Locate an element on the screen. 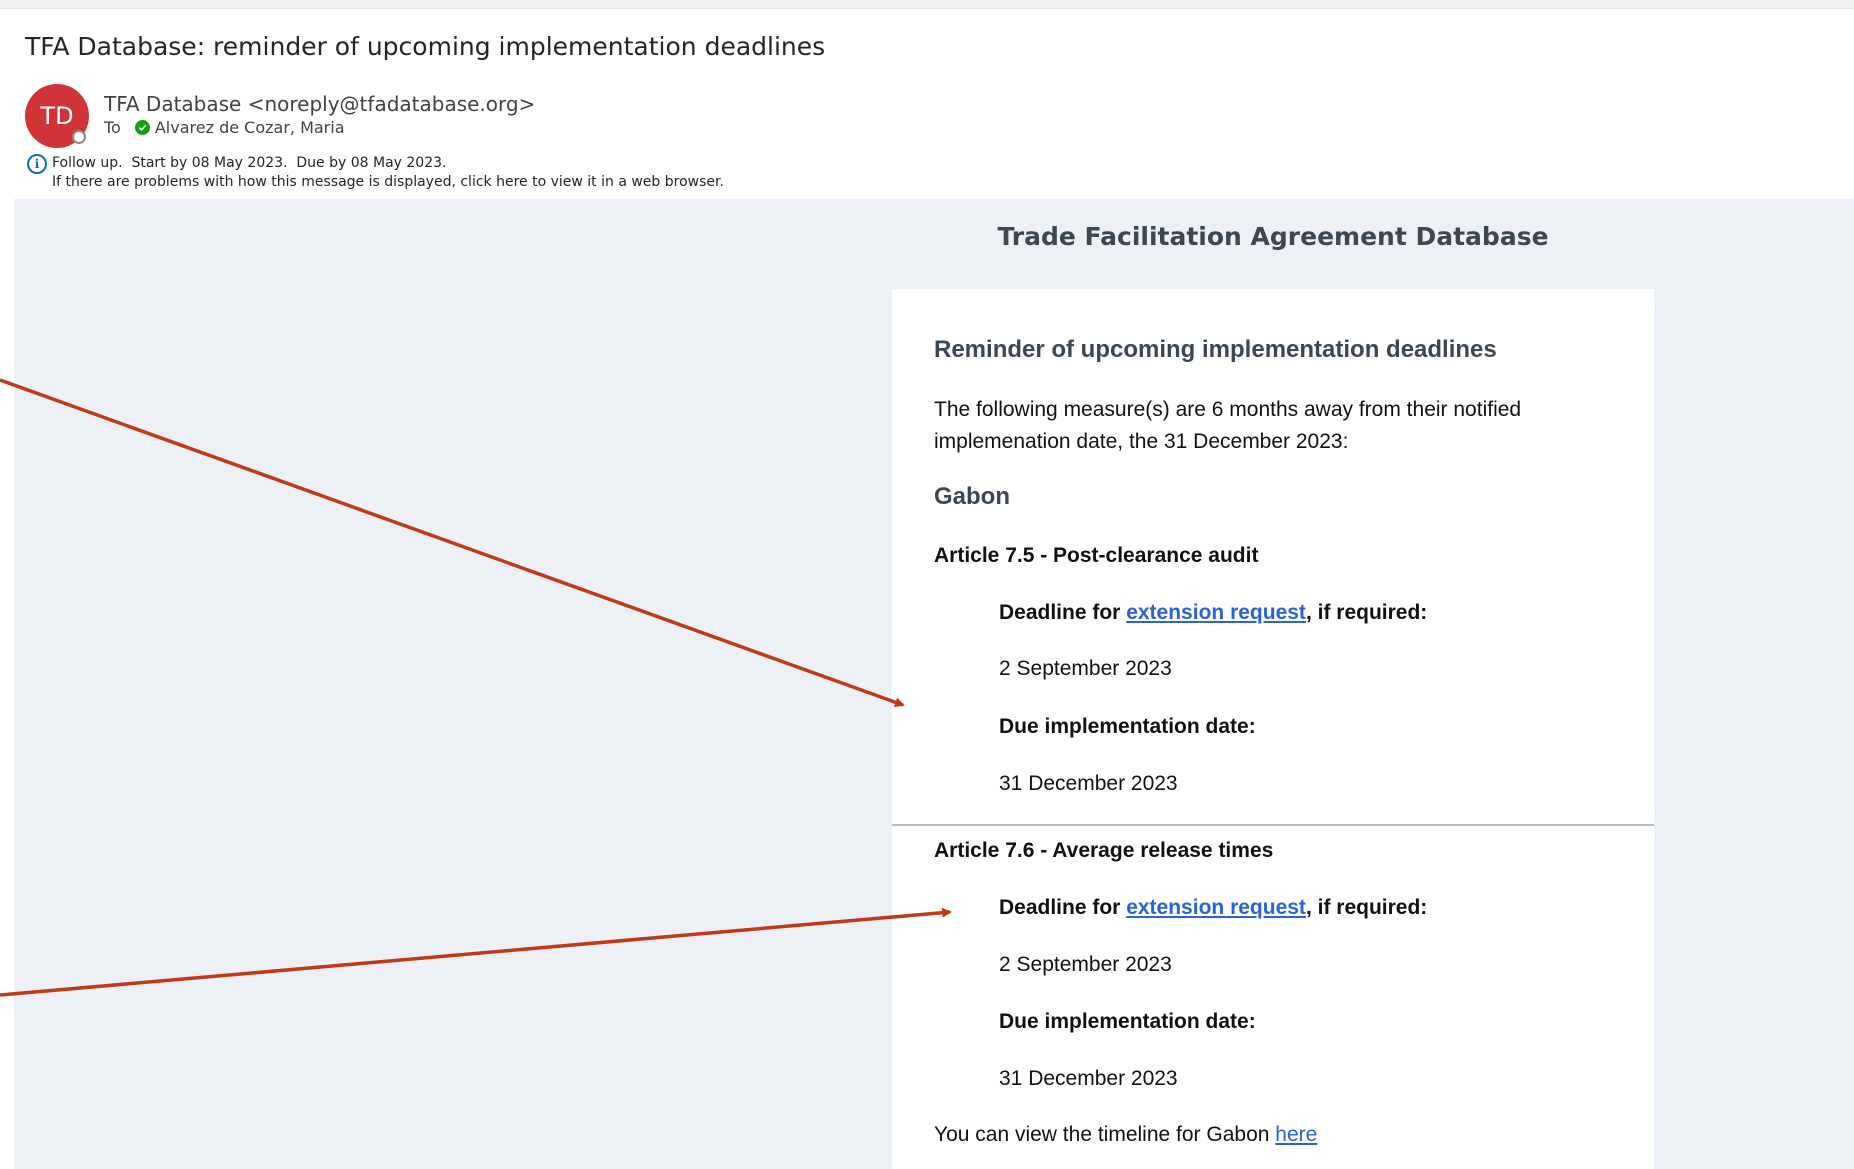 The image size is (1854, 1169). recipient-row: To Alvarez de Cozar, Maria is located at coordinates (224, 127).